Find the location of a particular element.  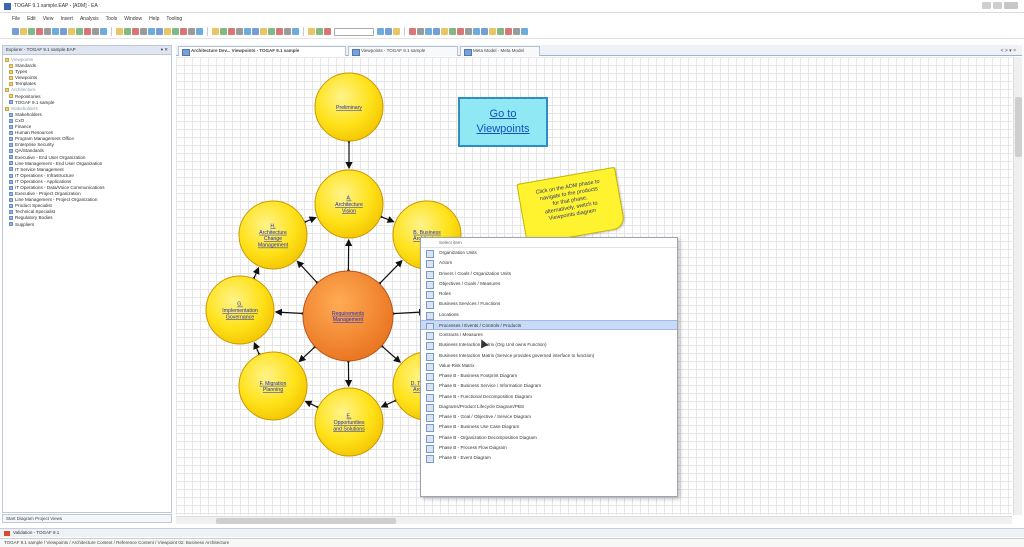

menu-edit: Edit is located at coordinates (31, 19).